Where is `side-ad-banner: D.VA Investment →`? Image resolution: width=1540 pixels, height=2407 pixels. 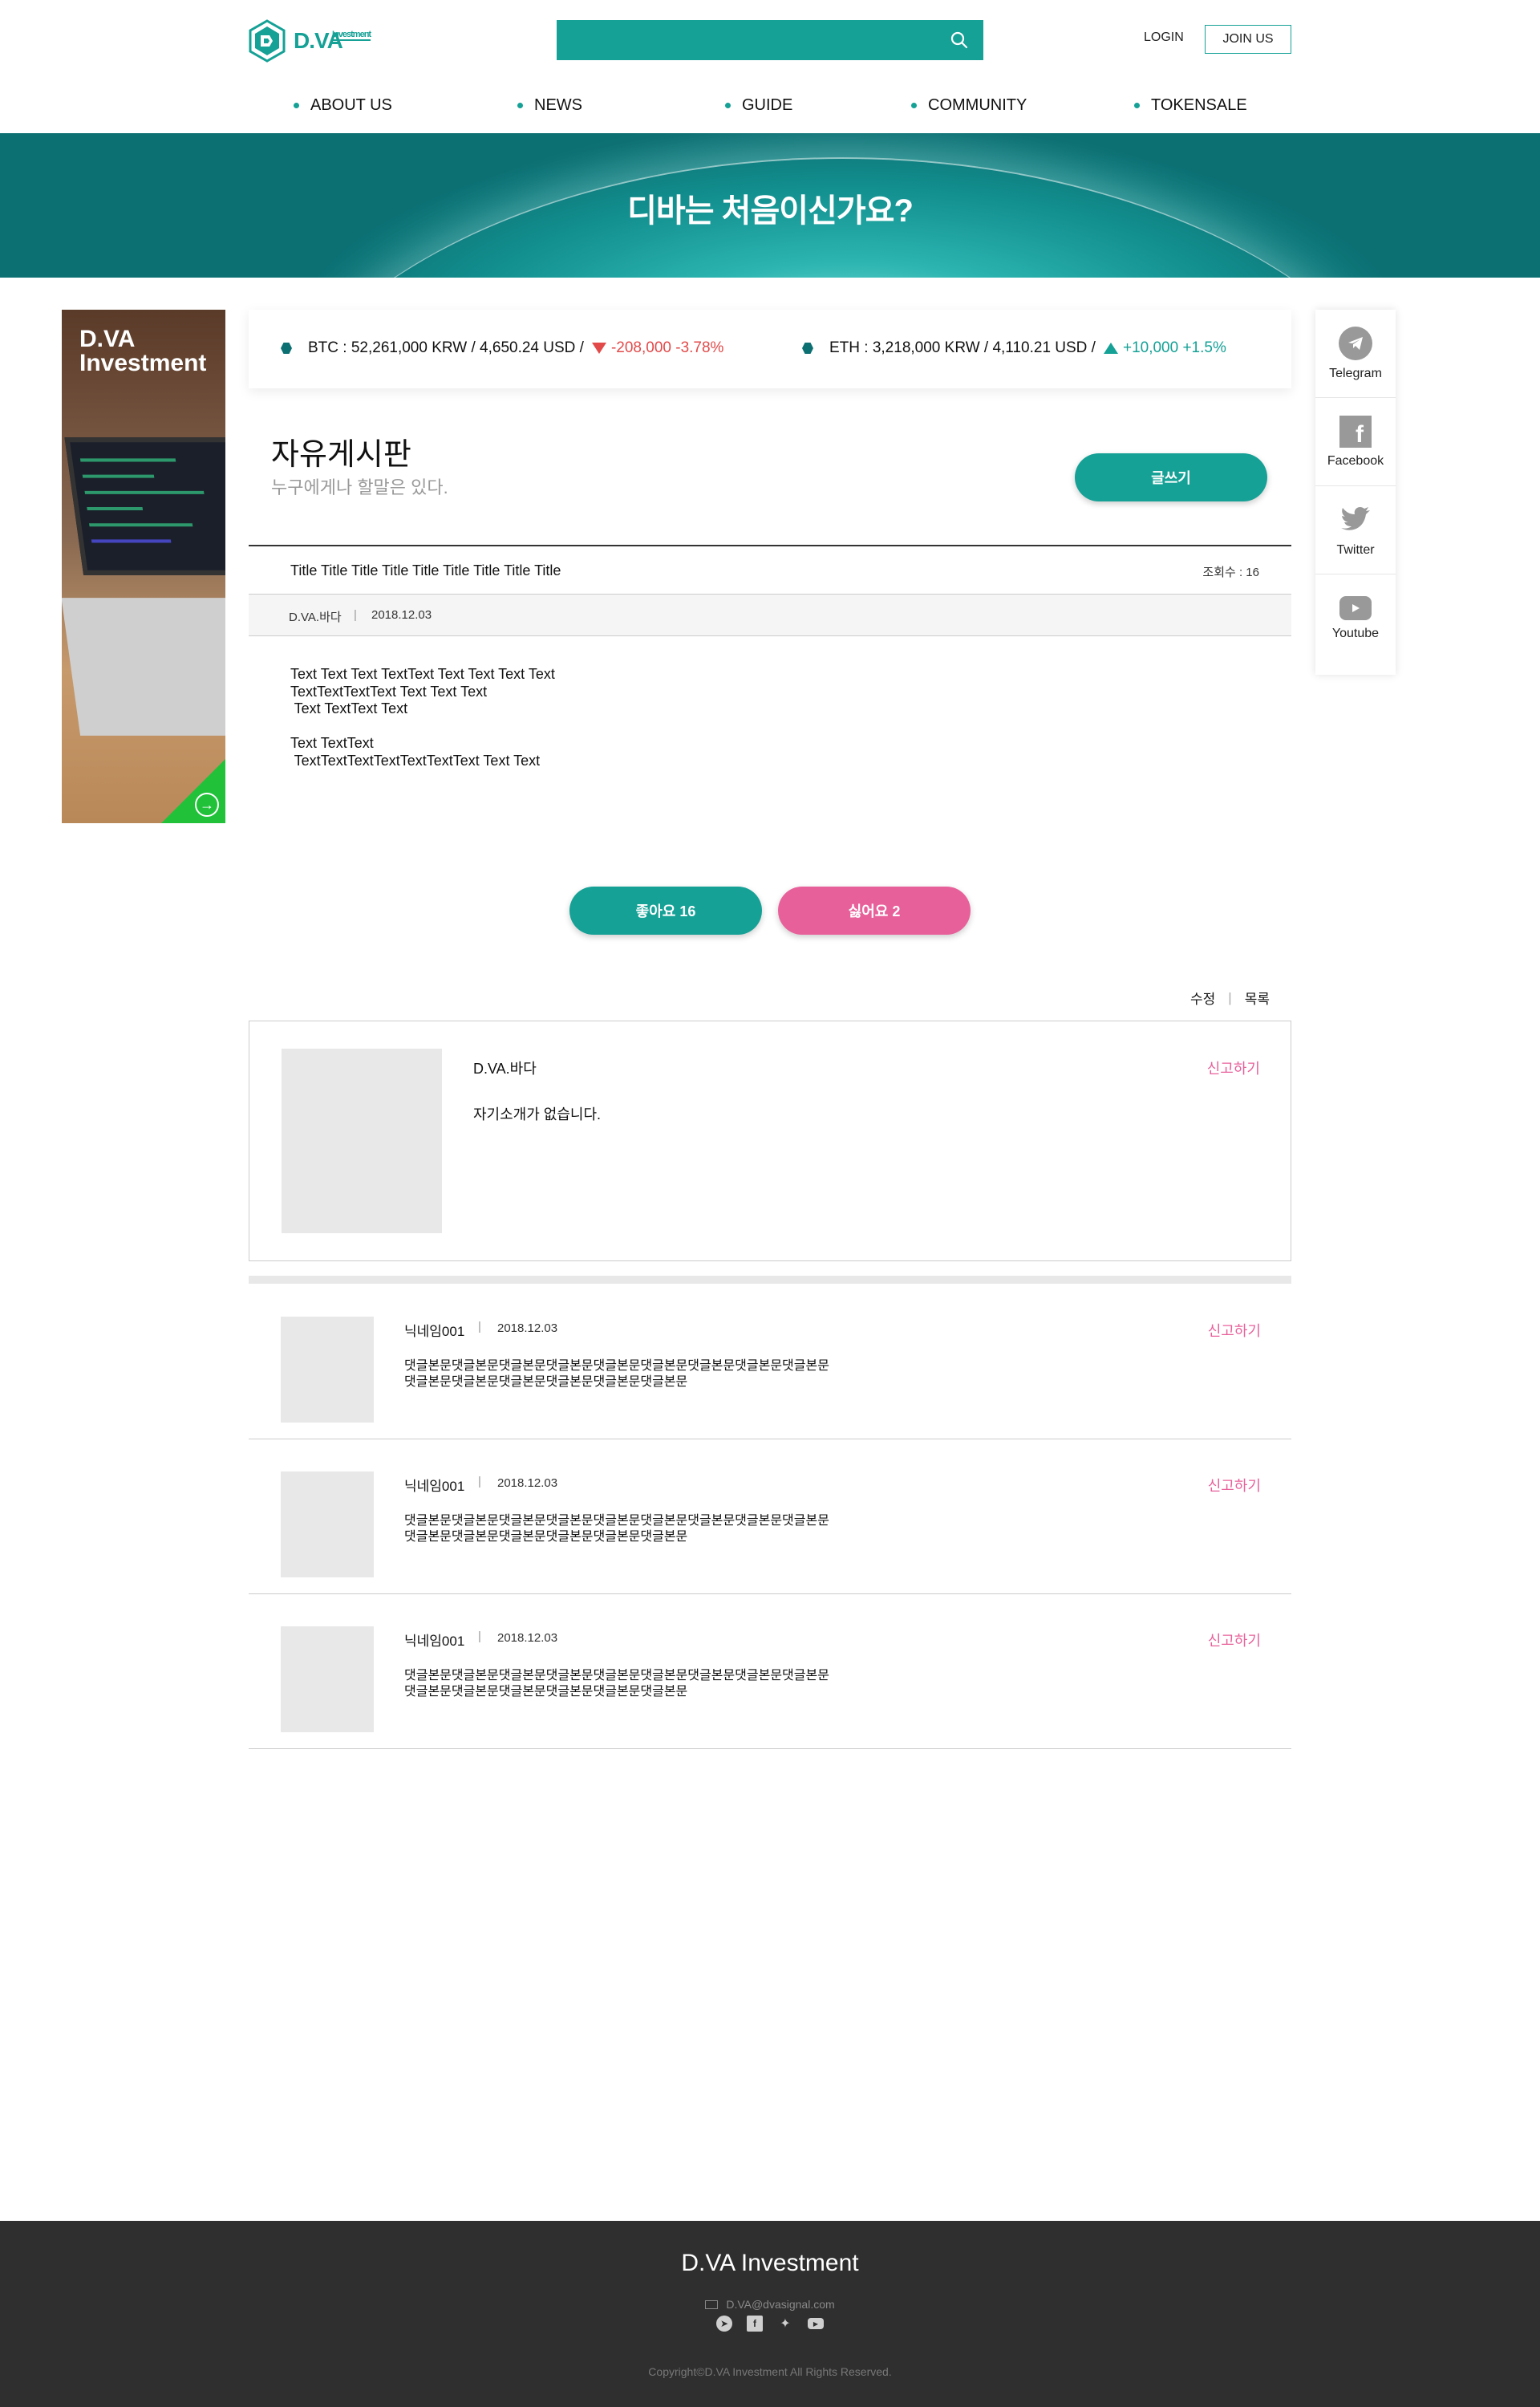
side-ad-banner: D.VA Investment → is located at coordinates (143, 566).